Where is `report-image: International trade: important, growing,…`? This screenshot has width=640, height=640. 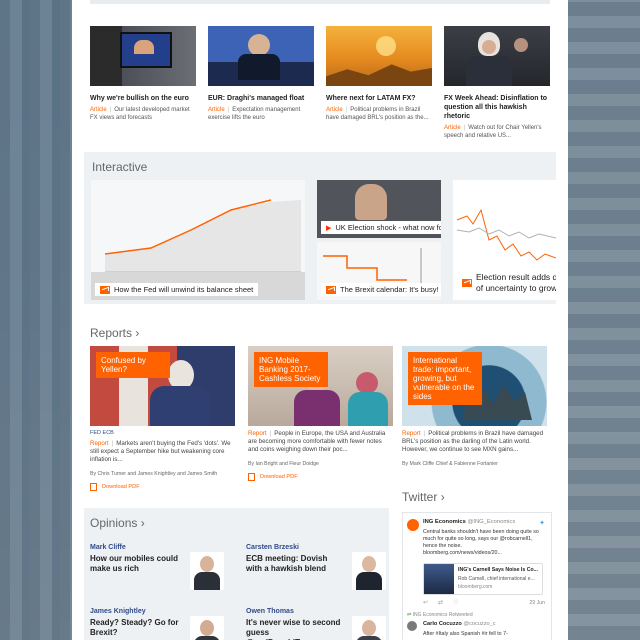
report-image: International trade: important, growing,… is located at coordinates (474, 386).